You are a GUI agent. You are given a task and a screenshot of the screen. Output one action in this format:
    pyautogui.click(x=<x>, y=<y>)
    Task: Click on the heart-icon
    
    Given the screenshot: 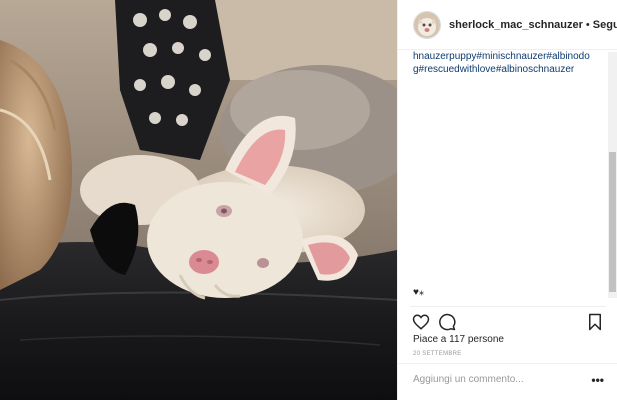 What is the action you would take?
    pyautogui.click(x=421, y=322)
    